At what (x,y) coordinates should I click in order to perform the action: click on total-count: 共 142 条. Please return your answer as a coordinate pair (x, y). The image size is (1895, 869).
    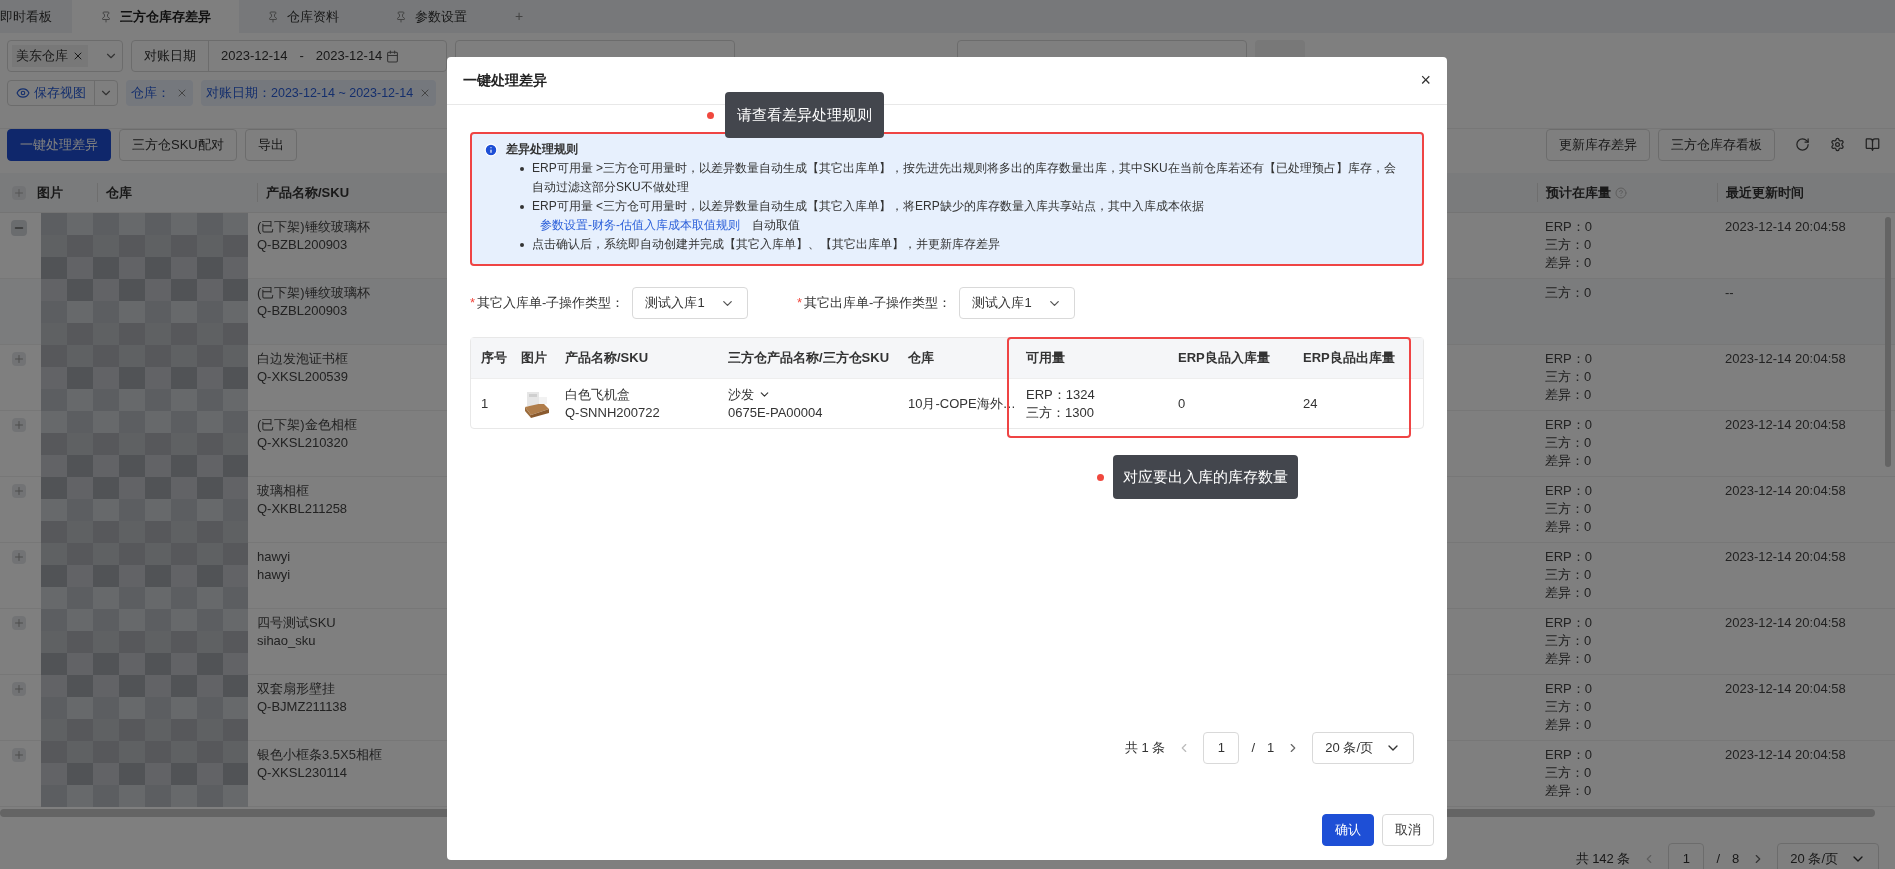
    Looking at the image, I should click on (1603, 859).